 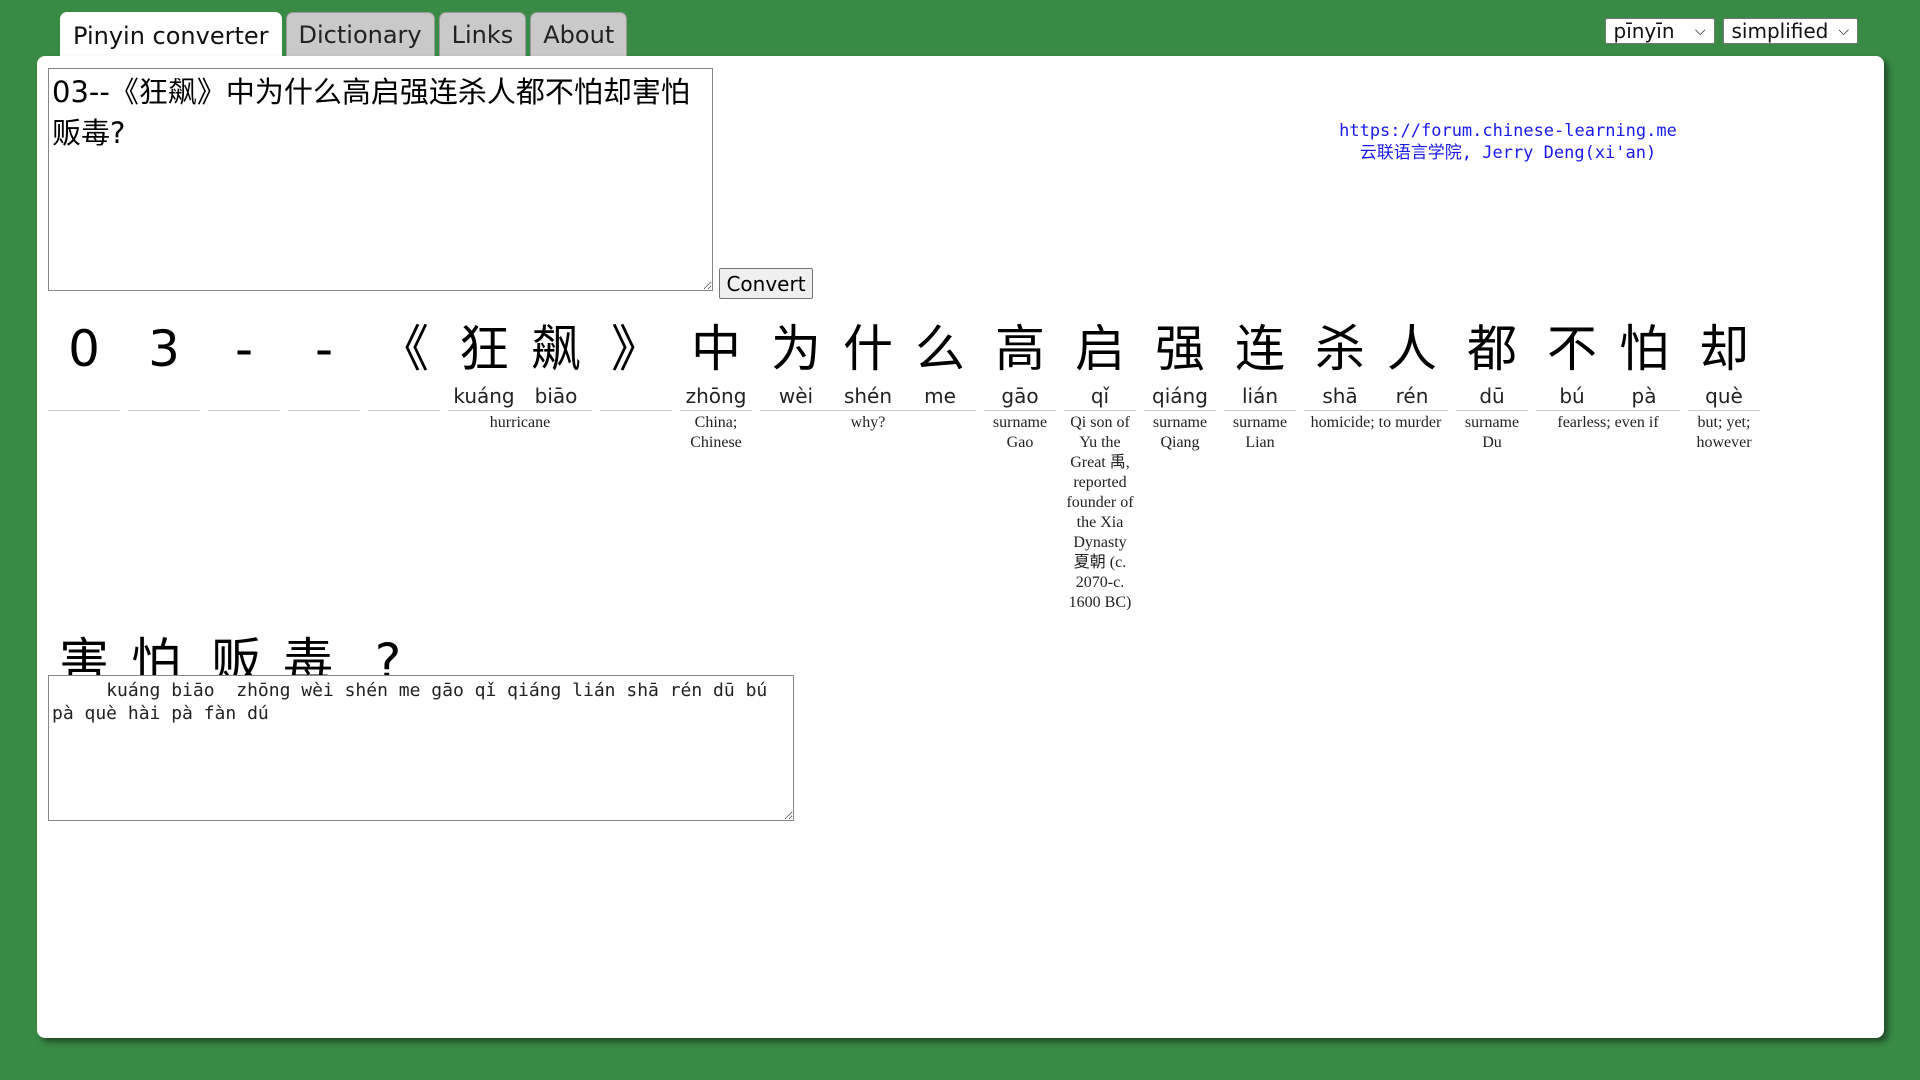 What do you see at coordinates (1180, 349) in the screenshot?
I see `hanzi: 强` at bounding box center [1180, 349].